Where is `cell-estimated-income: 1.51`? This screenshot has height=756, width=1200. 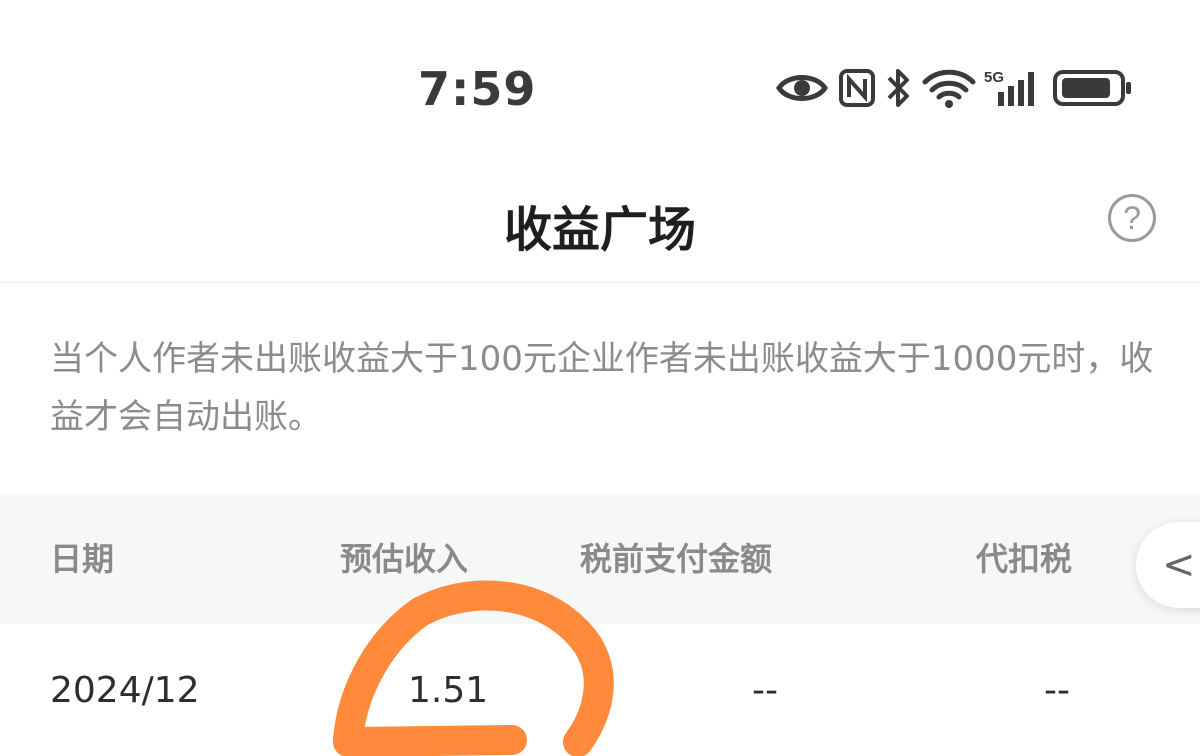
cell-estimated-income: 1.51 is located at coordinates (448, 690).